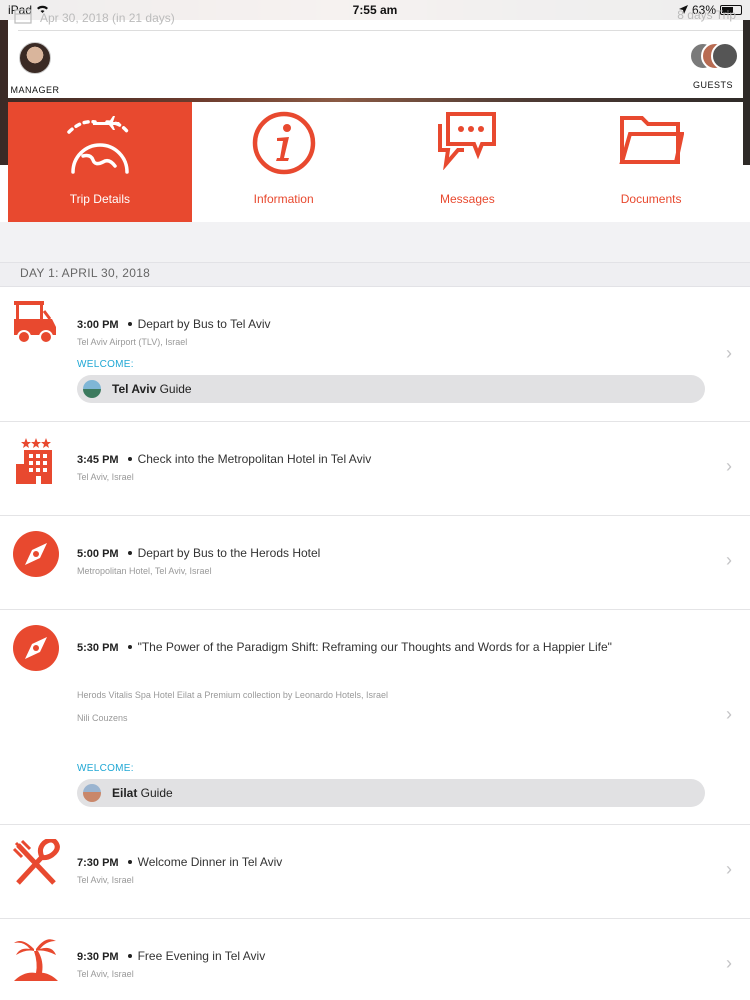 This screenshot has width=750, height=1000. Describe the element at coordinates (144, 571) in the screenshot. I see `item-location: Metropolitan Hotel, Tel Aviv, Israel` at that location.